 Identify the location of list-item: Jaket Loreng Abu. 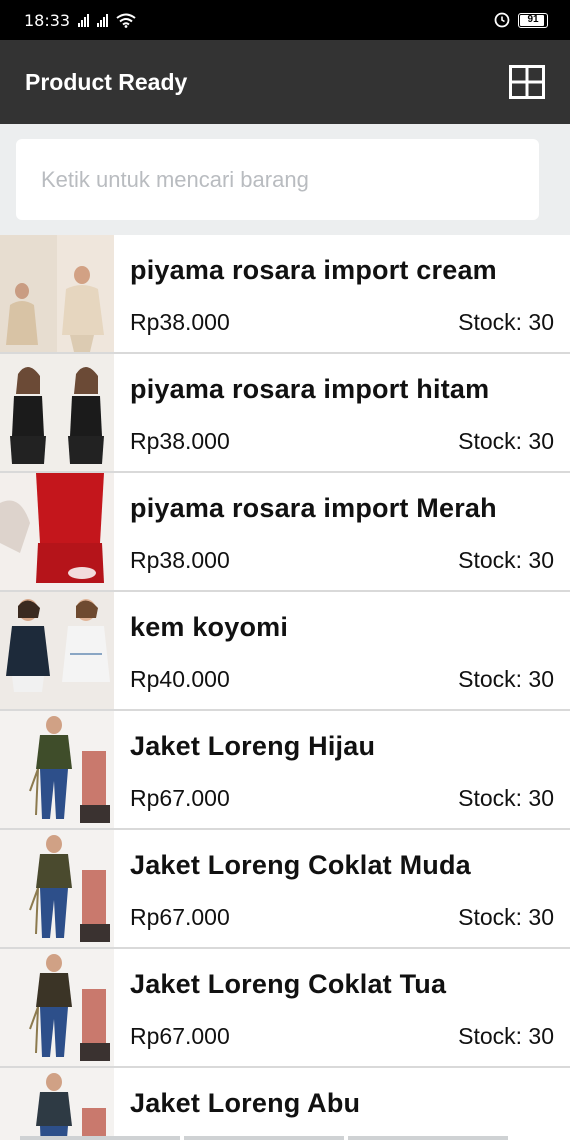
(285, 1104).